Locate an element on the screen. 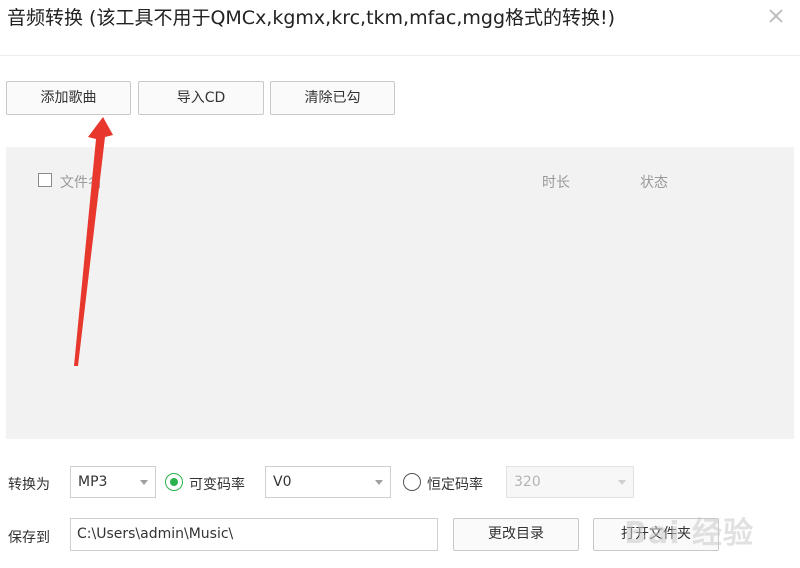 This screenshot has width=800, height=568. change-directory-button: 更改目录 is located at coordinates (516, 534).